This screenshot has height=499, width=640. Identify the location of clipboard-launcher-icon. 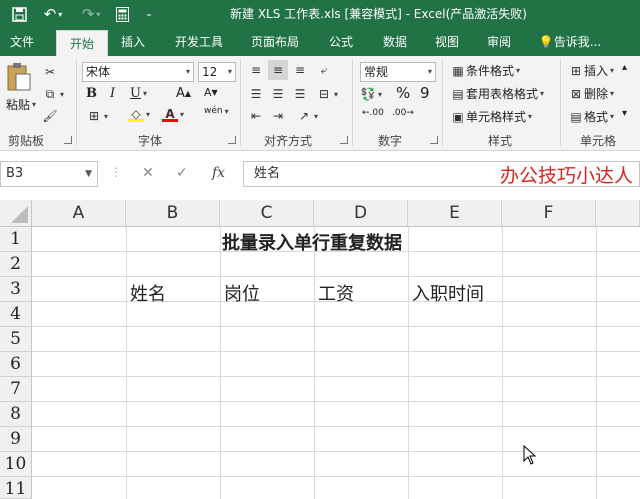
(68, 140).